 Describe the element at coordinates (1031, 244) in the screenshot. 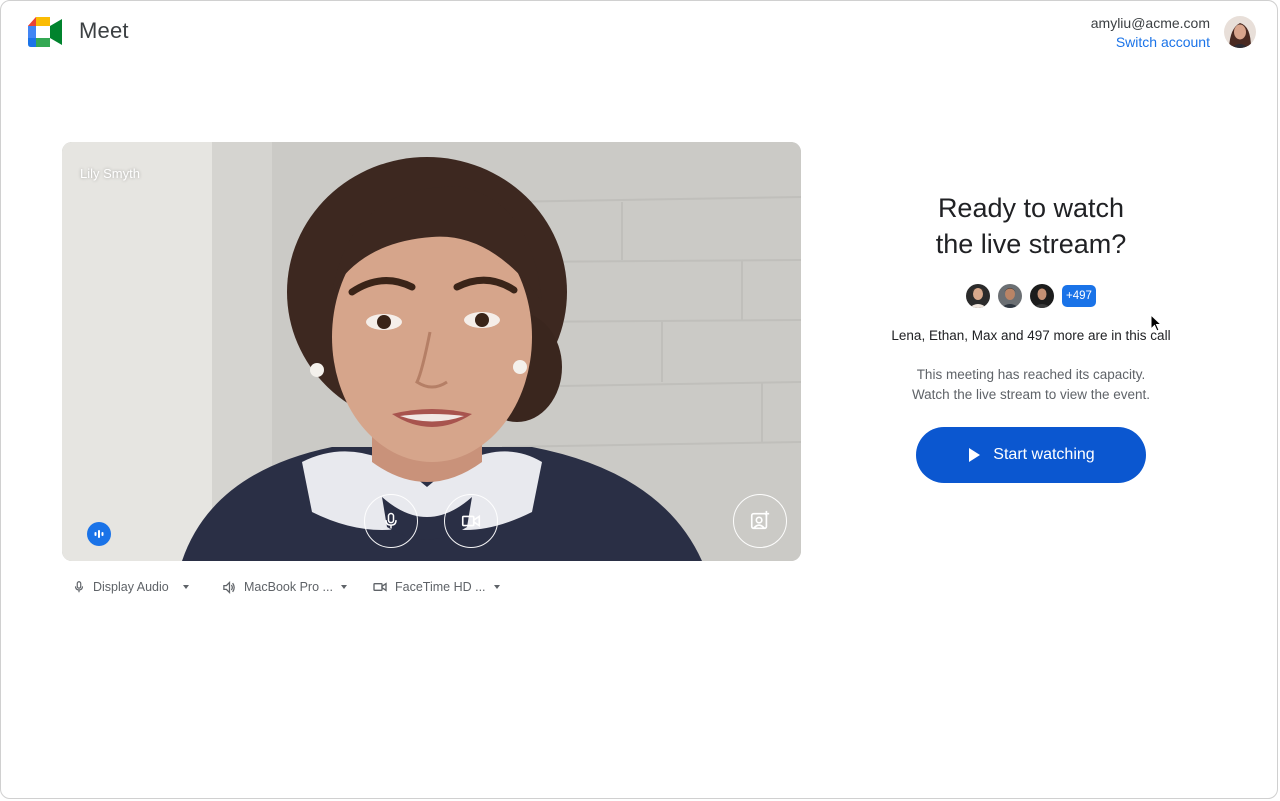

I see `join-title-line2: the live stream?` at that location.